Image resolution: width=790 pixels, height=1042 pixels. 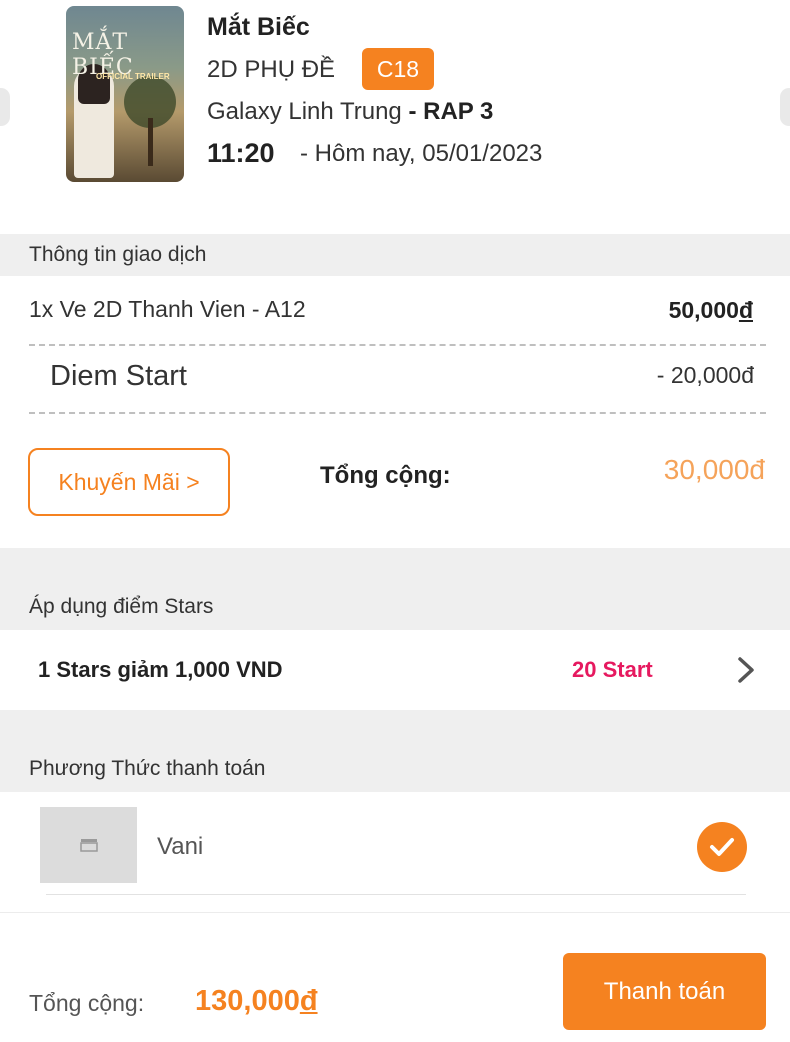 I want to click on room-number: - RAP 3, so click(x=451, y=111).